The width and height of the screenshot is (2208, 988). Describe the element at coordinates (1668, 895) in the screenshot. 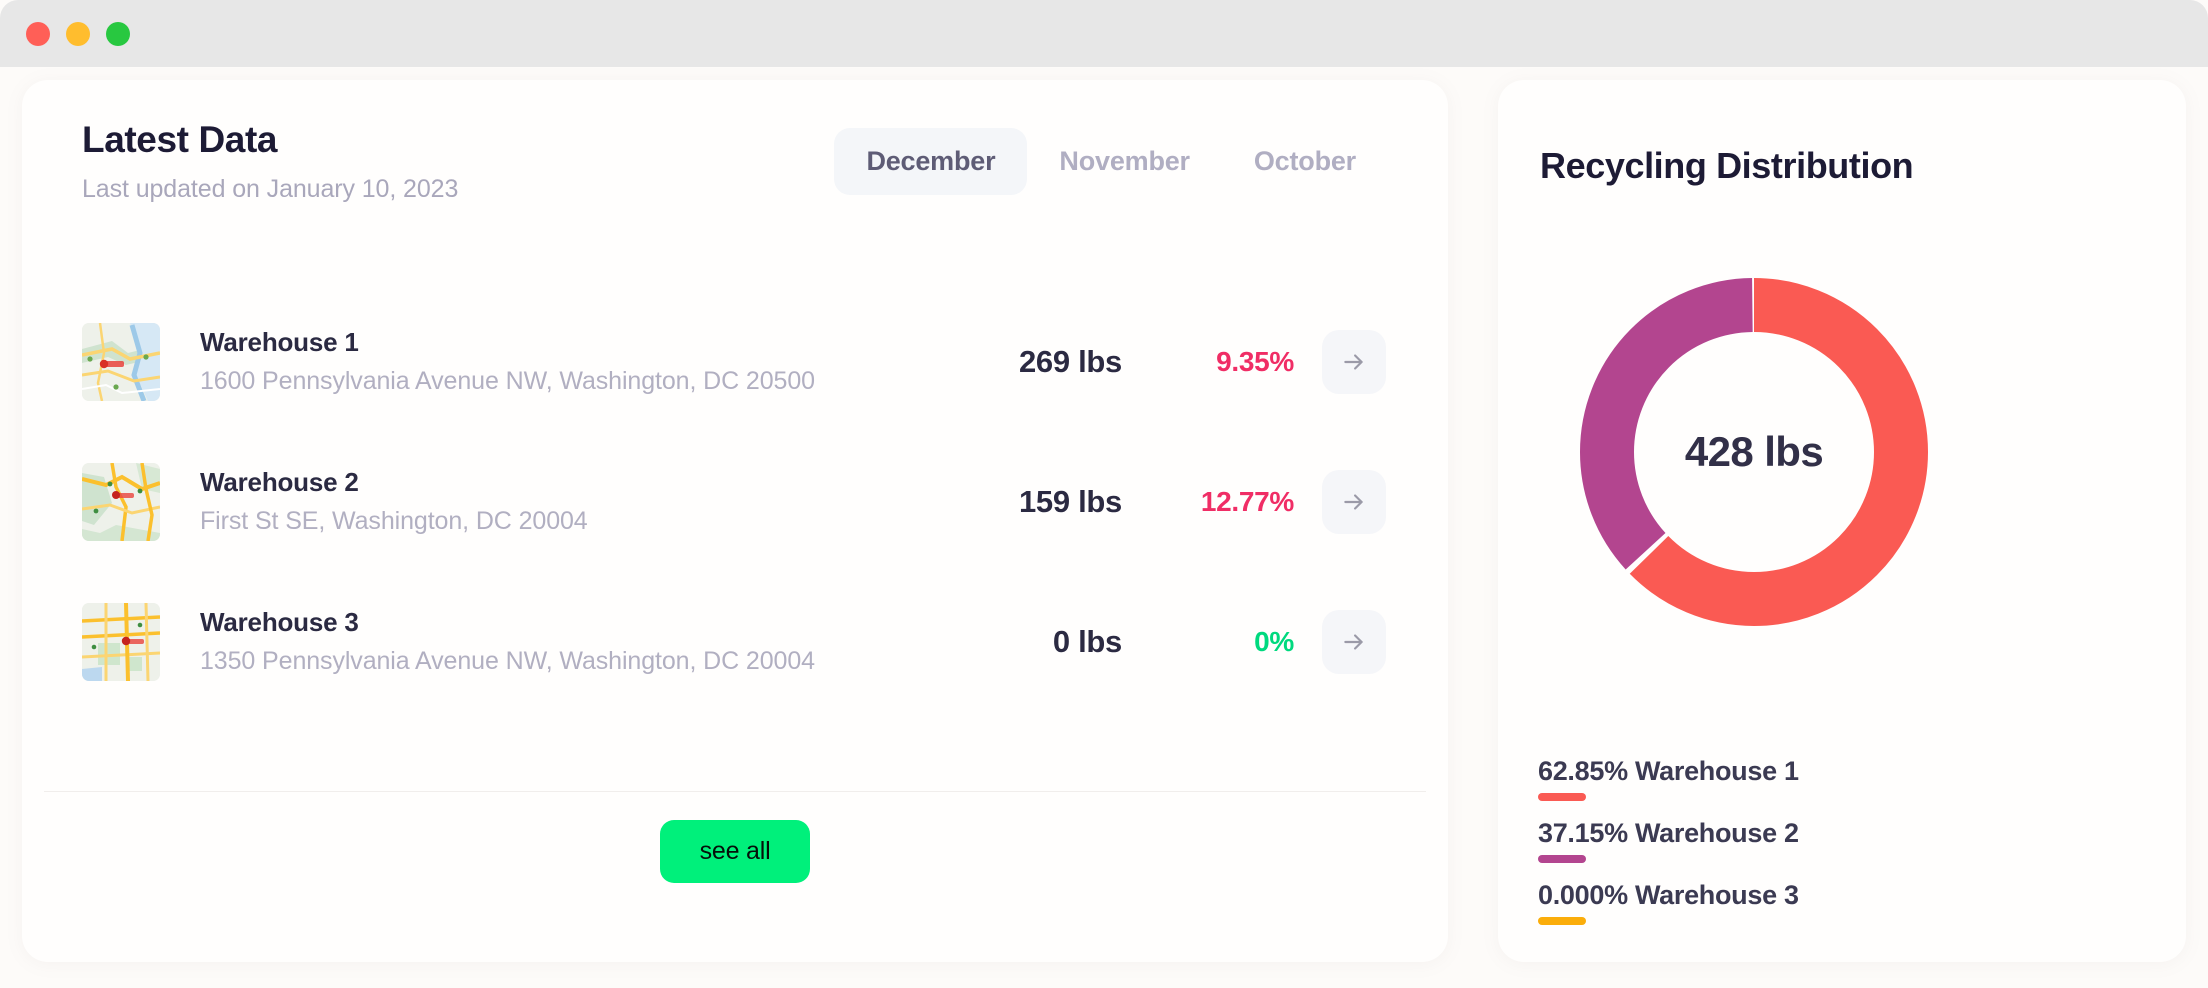

I see `legend-label: 0.000% Warehouse 3` at that location.